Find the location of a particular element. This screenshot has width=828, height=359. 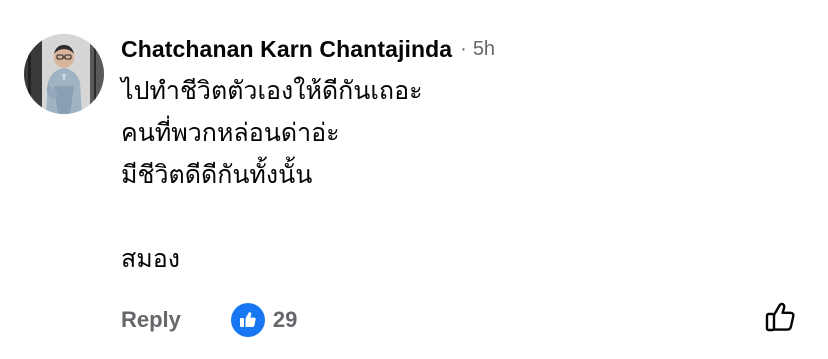

reply-button: Reply is located at coordinates (151, 320).